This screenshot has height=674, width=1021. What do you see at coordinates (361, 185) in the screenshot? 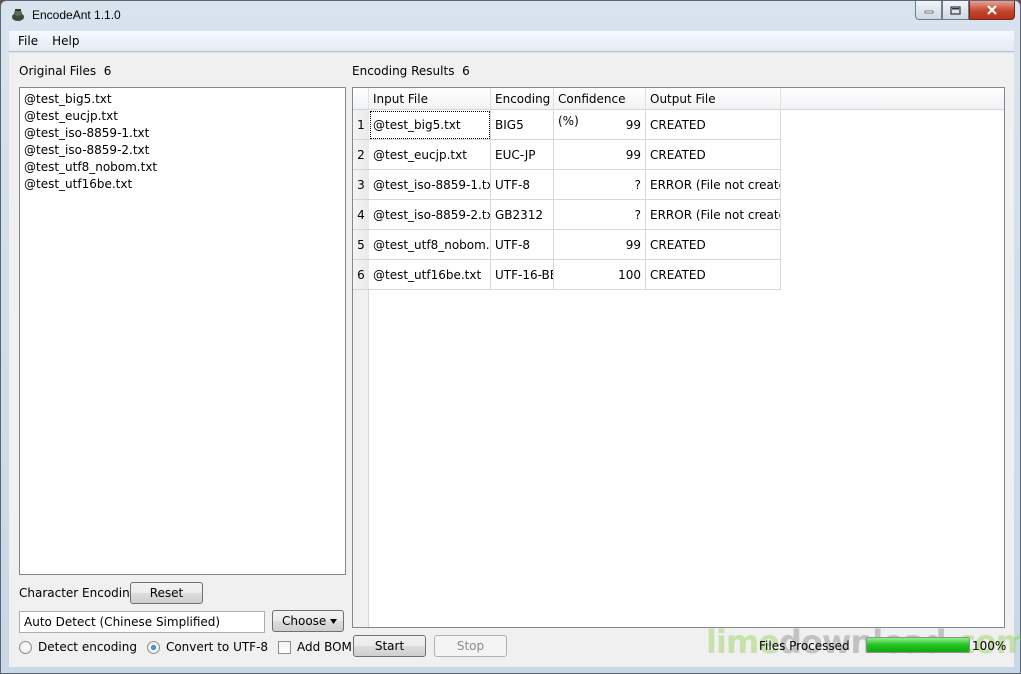
I see `row-number: 3` at bounding box center [361, 185].